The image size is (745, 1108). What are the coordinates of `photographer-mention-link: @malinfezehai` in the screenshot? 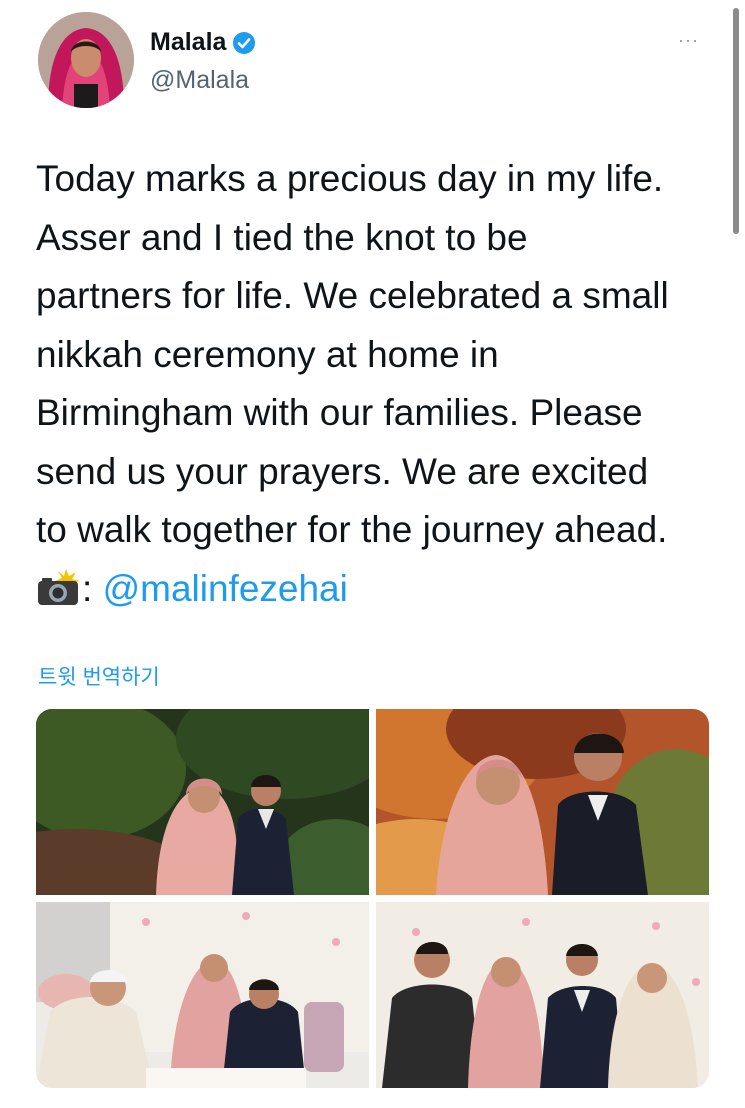 It's located at (225, 588).